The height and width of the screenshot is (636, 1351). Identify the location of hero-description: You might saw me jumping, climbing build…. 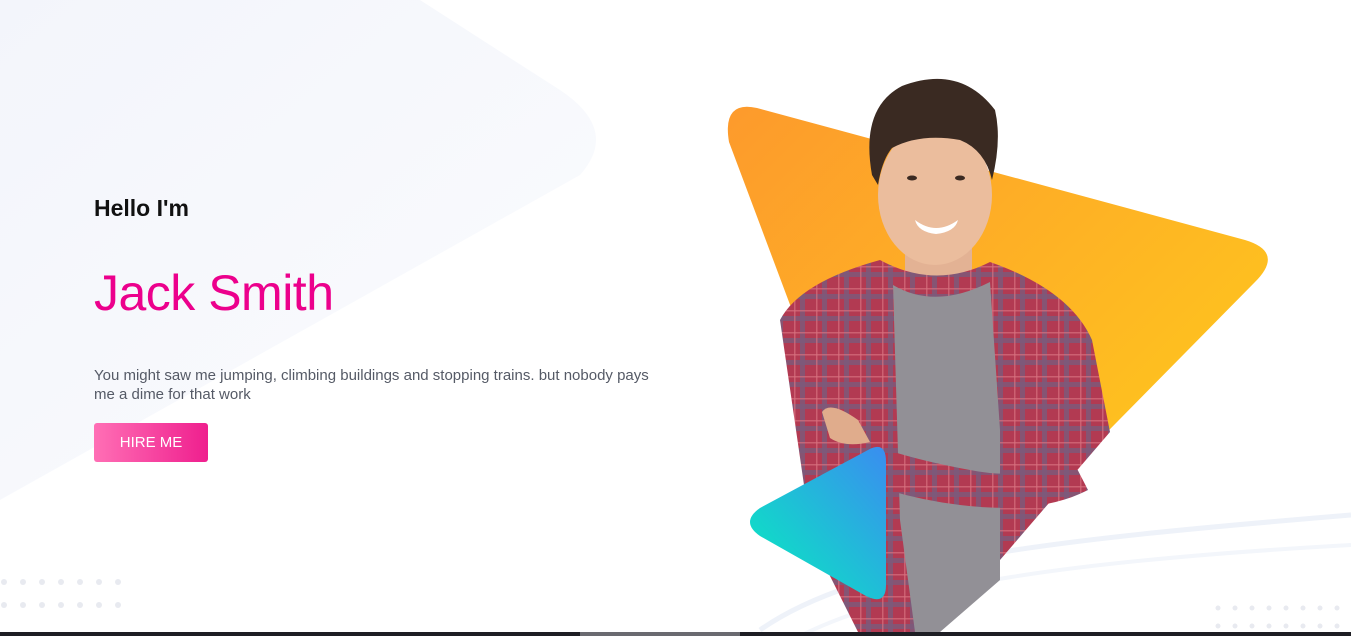
(371, 385).